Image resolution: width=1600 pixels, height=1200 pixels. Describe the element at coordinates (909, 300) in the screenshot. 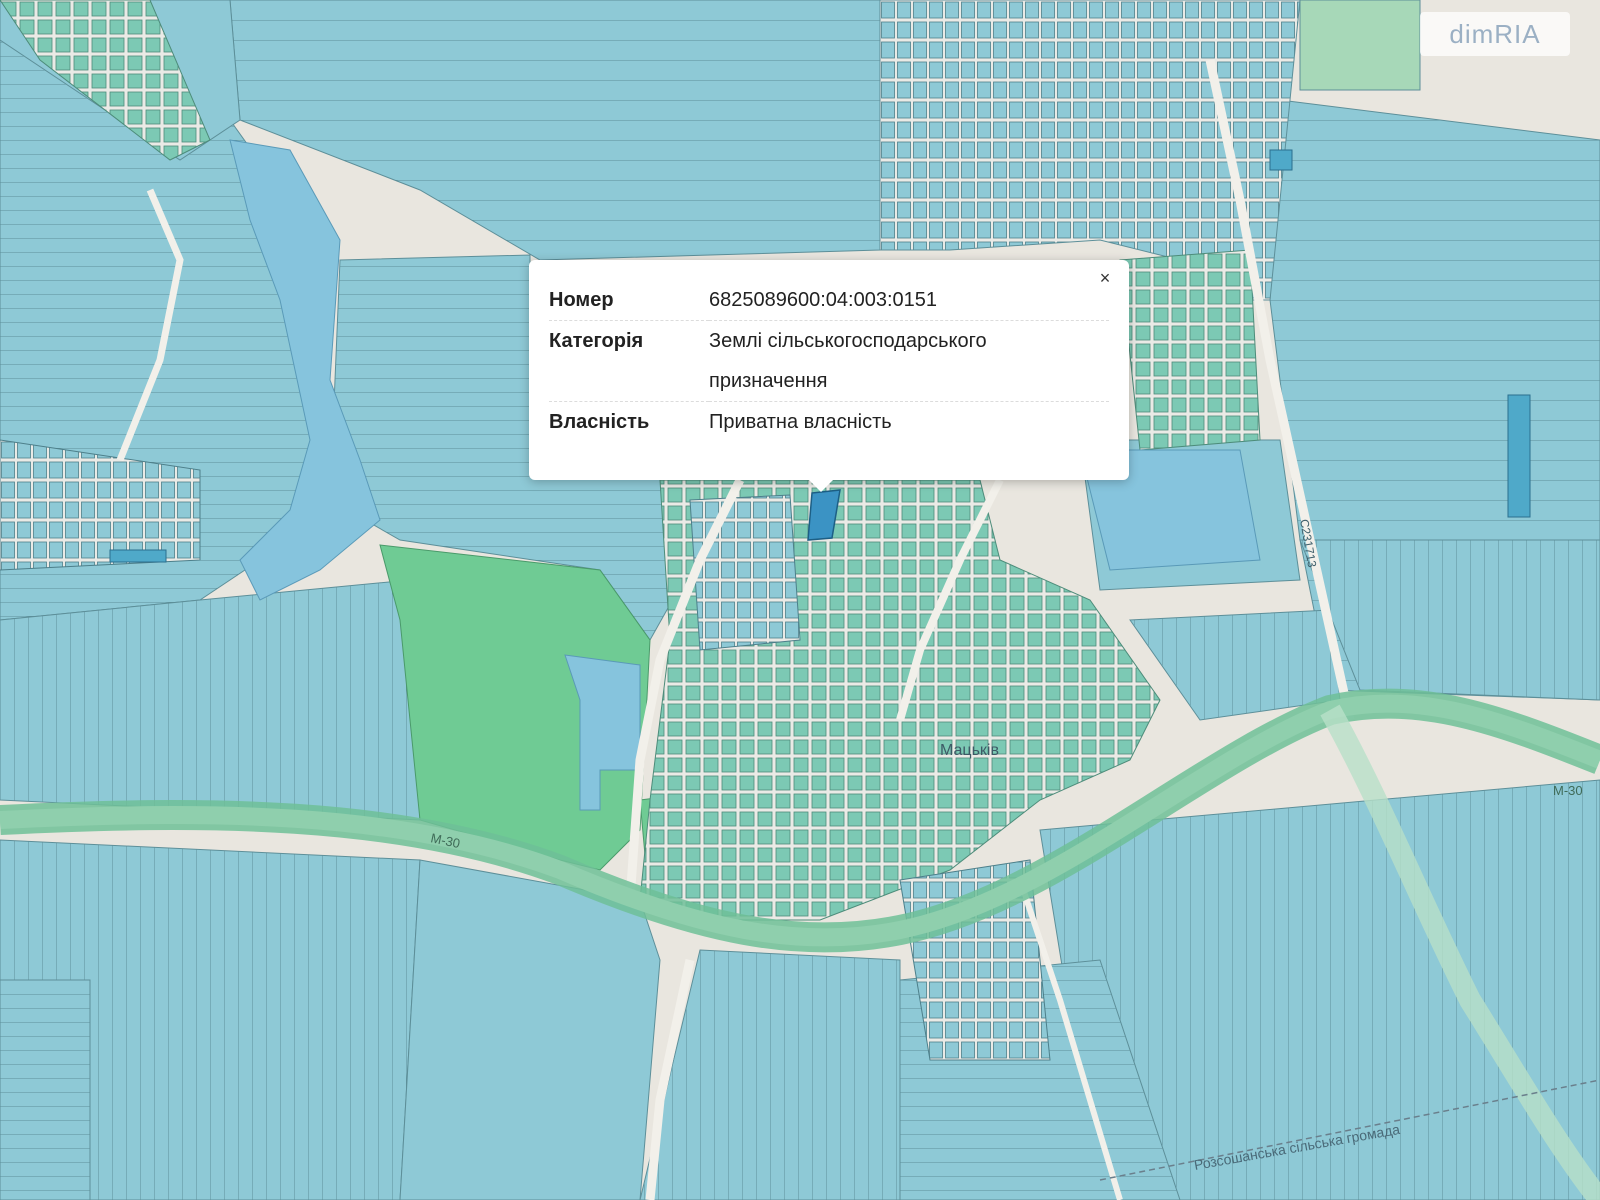

I see `info-value-number: 6825089600:04:003:0151` at that location.